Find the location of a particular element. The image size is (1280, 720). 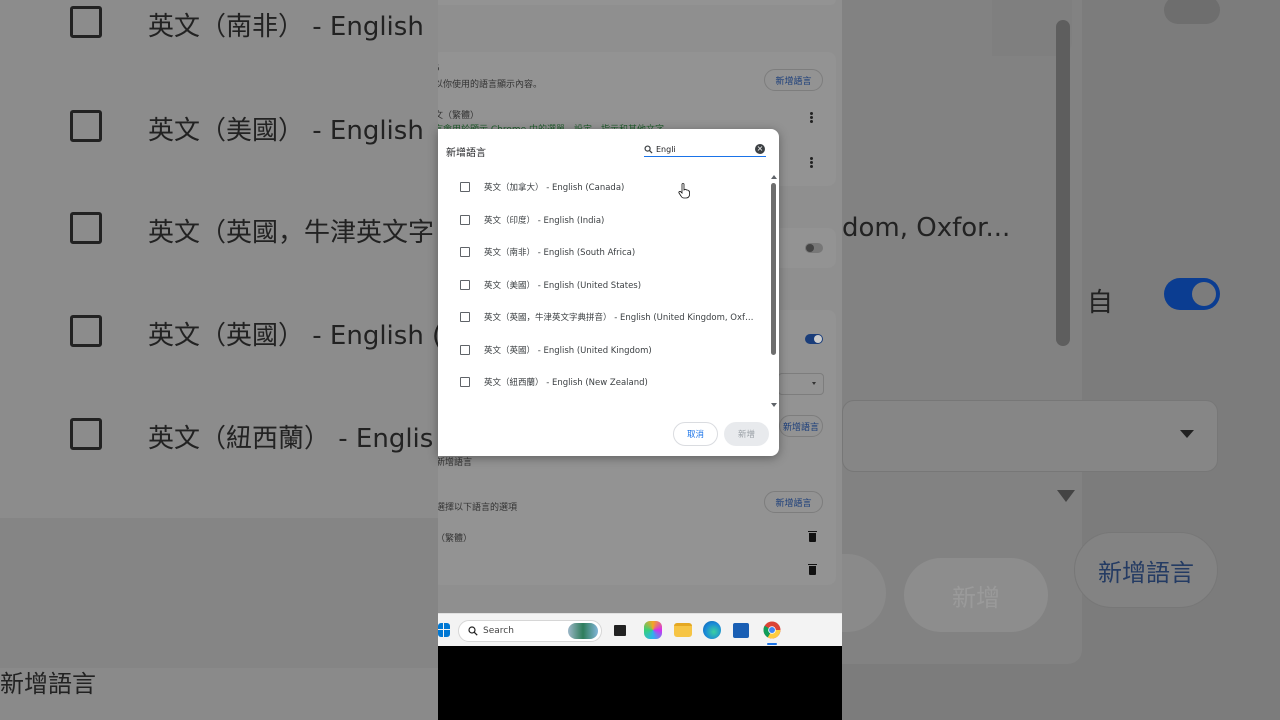

chrome-icon is located at coordinates (772, 630).